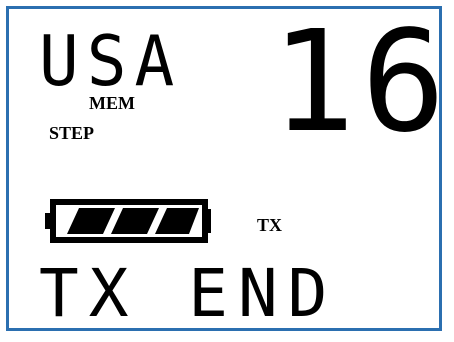 This screenshot has width=454, height=342. Describe the element at coordinates (72, 133) in the screenshot. I see `step-label: STEP` at that location.